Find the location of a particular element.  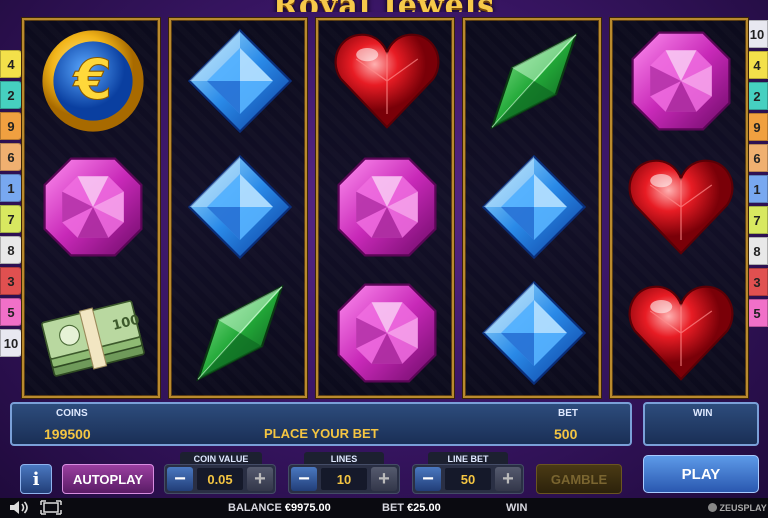

play-button: PLAY is located at coordinates (701, 474).